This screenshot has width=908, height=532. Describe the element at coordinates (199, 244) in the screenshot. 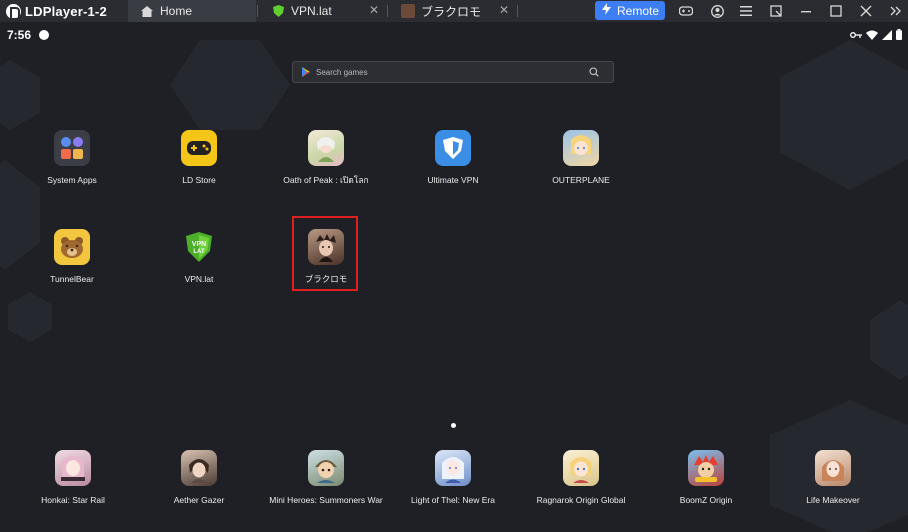

I see `svg-text: VPN` at that location.